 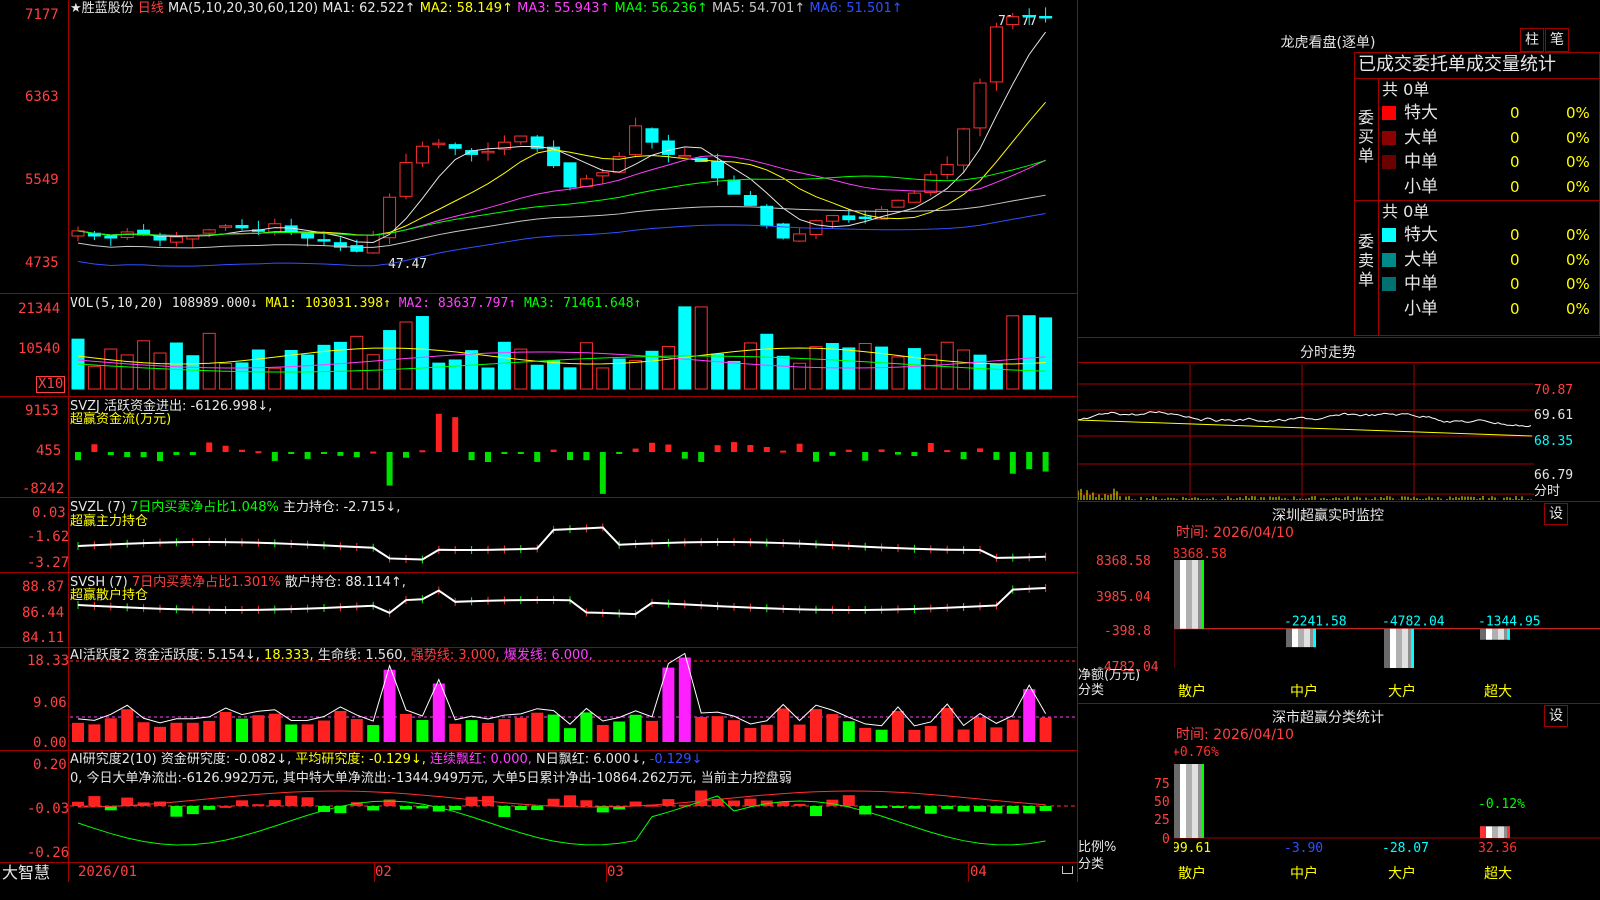 What do you see at coordinates (978, 872) in the screenshot?
I see `date-tick: 04` at bounding box center [978, 872].